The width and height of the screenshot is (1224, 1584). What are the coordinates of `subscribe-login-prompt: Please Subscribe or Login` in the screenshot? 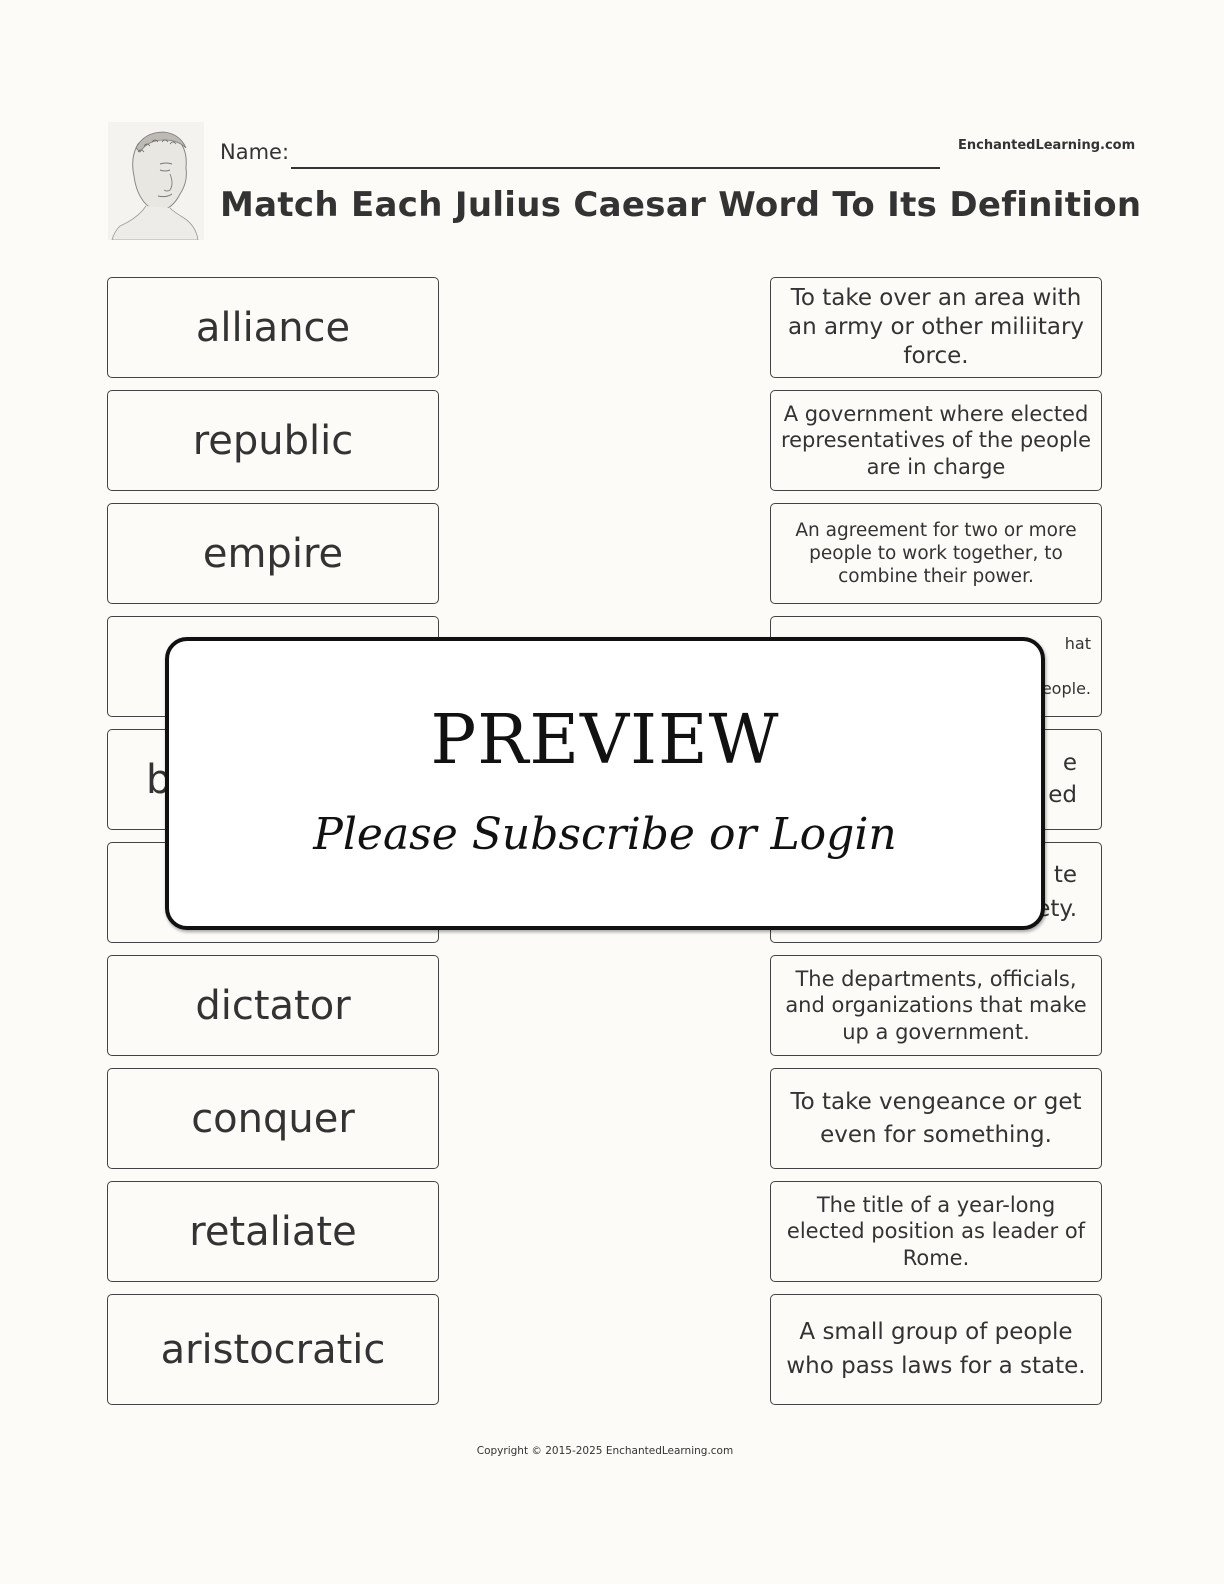 It's located at (605, 834).